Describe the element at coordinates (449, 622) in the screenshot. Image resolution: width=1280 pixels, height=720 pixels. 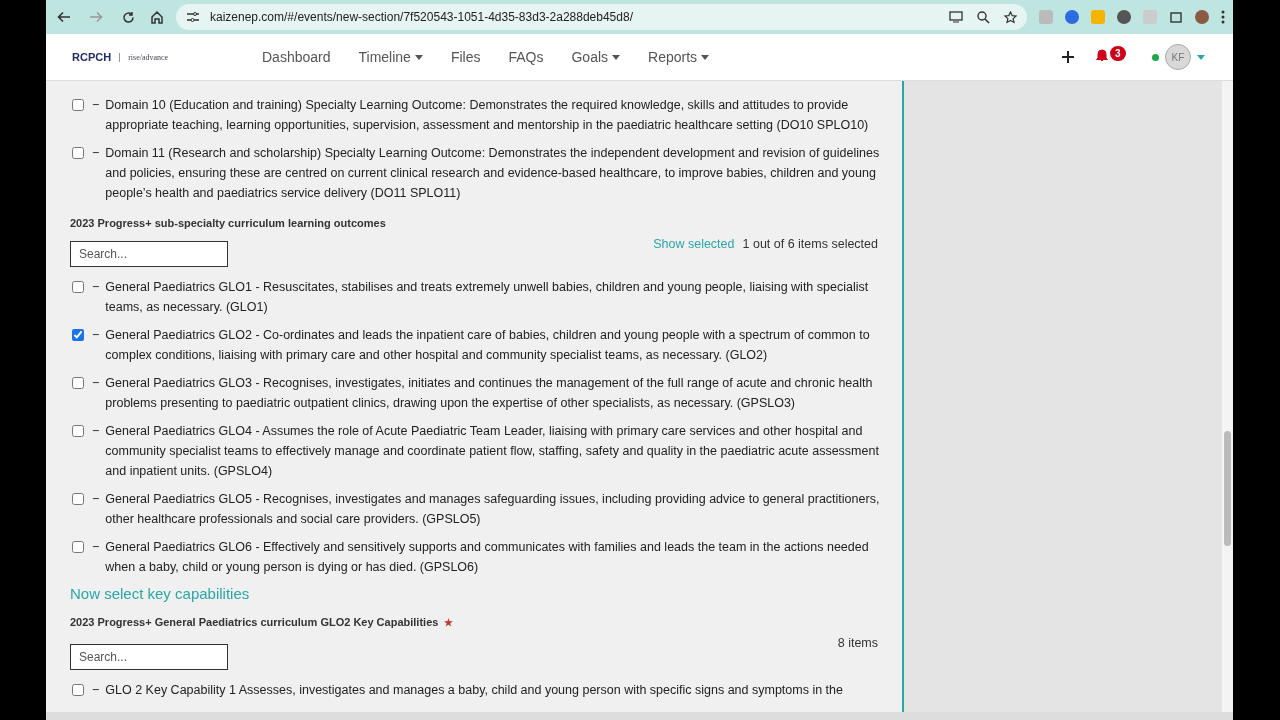
I see `required-mark: ★` at that location.